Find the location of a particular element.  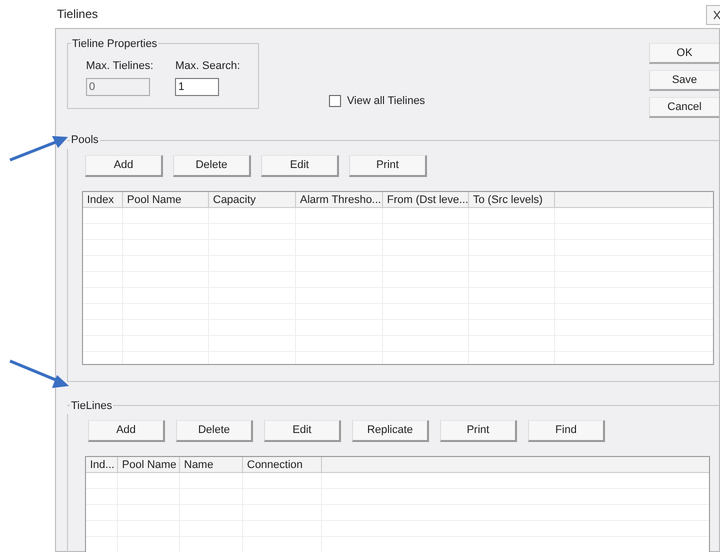

checkbox is located at coordinates (335, 100).